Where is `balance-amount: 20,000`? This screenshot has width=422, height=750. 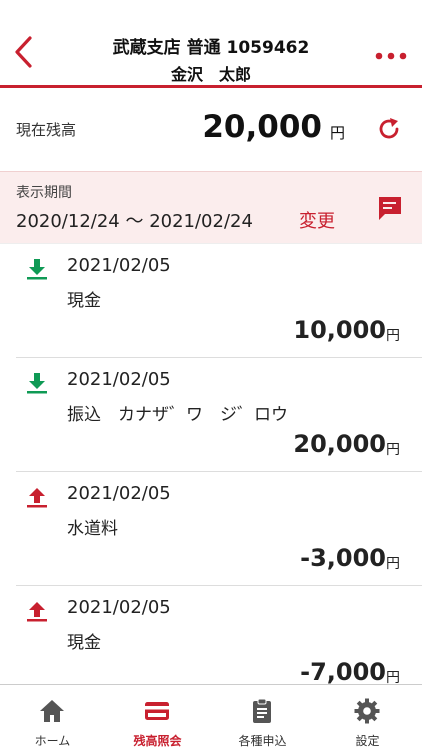 balance-amount: 20,000 is located at coordinates (262, 127).